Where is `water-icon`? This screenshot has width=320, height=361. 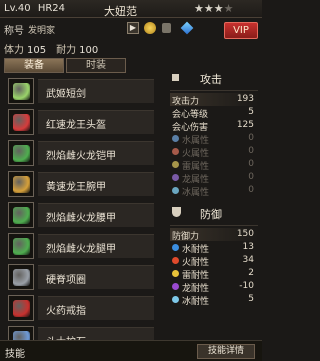
water-icon is located at coordinates (175, 247).